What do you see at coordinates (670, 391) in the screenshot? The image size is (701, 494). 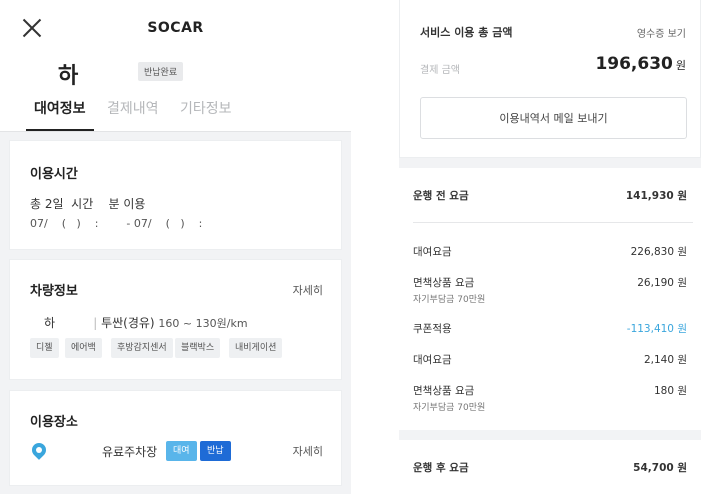 I see `insurance-fee-value: 180 원` at bounding box center [670, 391].